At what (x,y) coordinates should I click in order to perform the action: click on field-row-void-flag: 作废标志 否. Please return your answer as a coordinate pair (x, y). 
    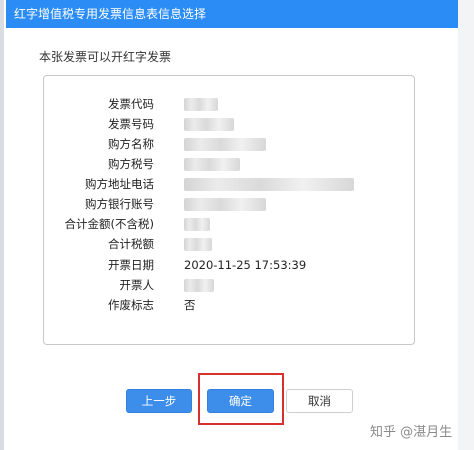
    Looking at the image, I should click on (229, 305).